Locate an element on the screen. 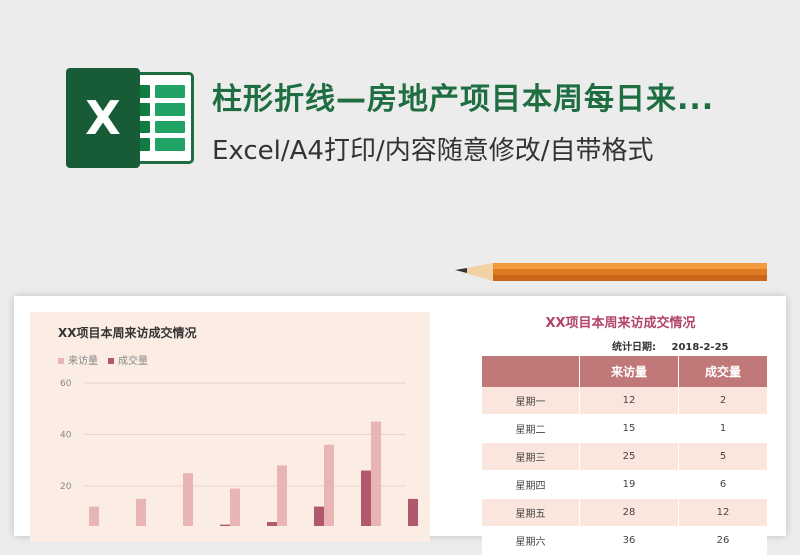 The height and width of the screenshot is (555, 800). cell-visits: 28 is located at coordinates (629, 512).